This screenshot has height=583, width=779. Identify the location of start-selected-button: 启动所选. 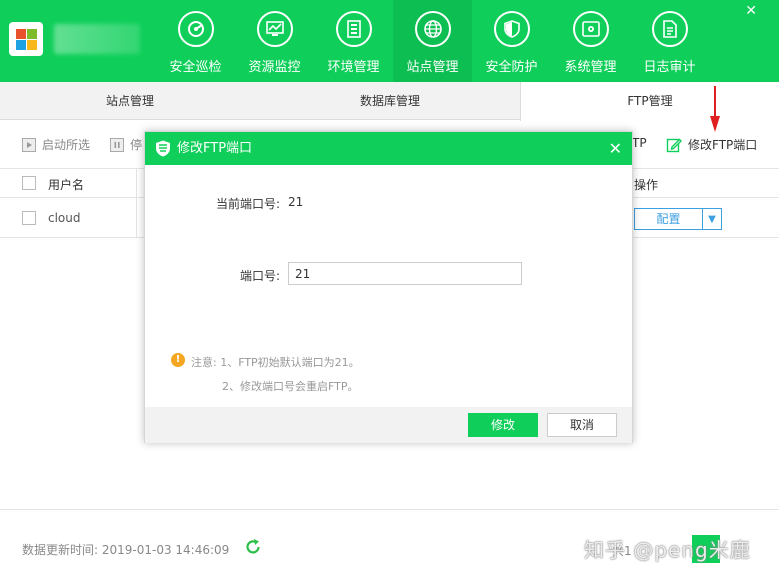
(56, 144).